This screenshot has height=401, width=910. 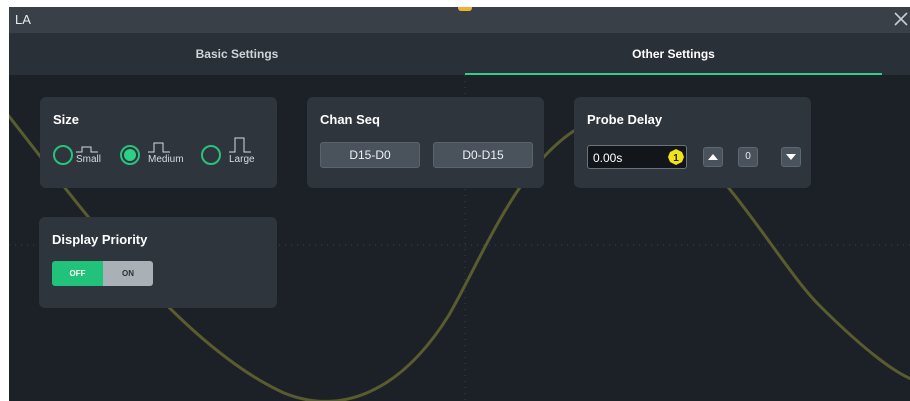 I want to click on probe-delay-step-field: 0, so click(x=748, y=157).